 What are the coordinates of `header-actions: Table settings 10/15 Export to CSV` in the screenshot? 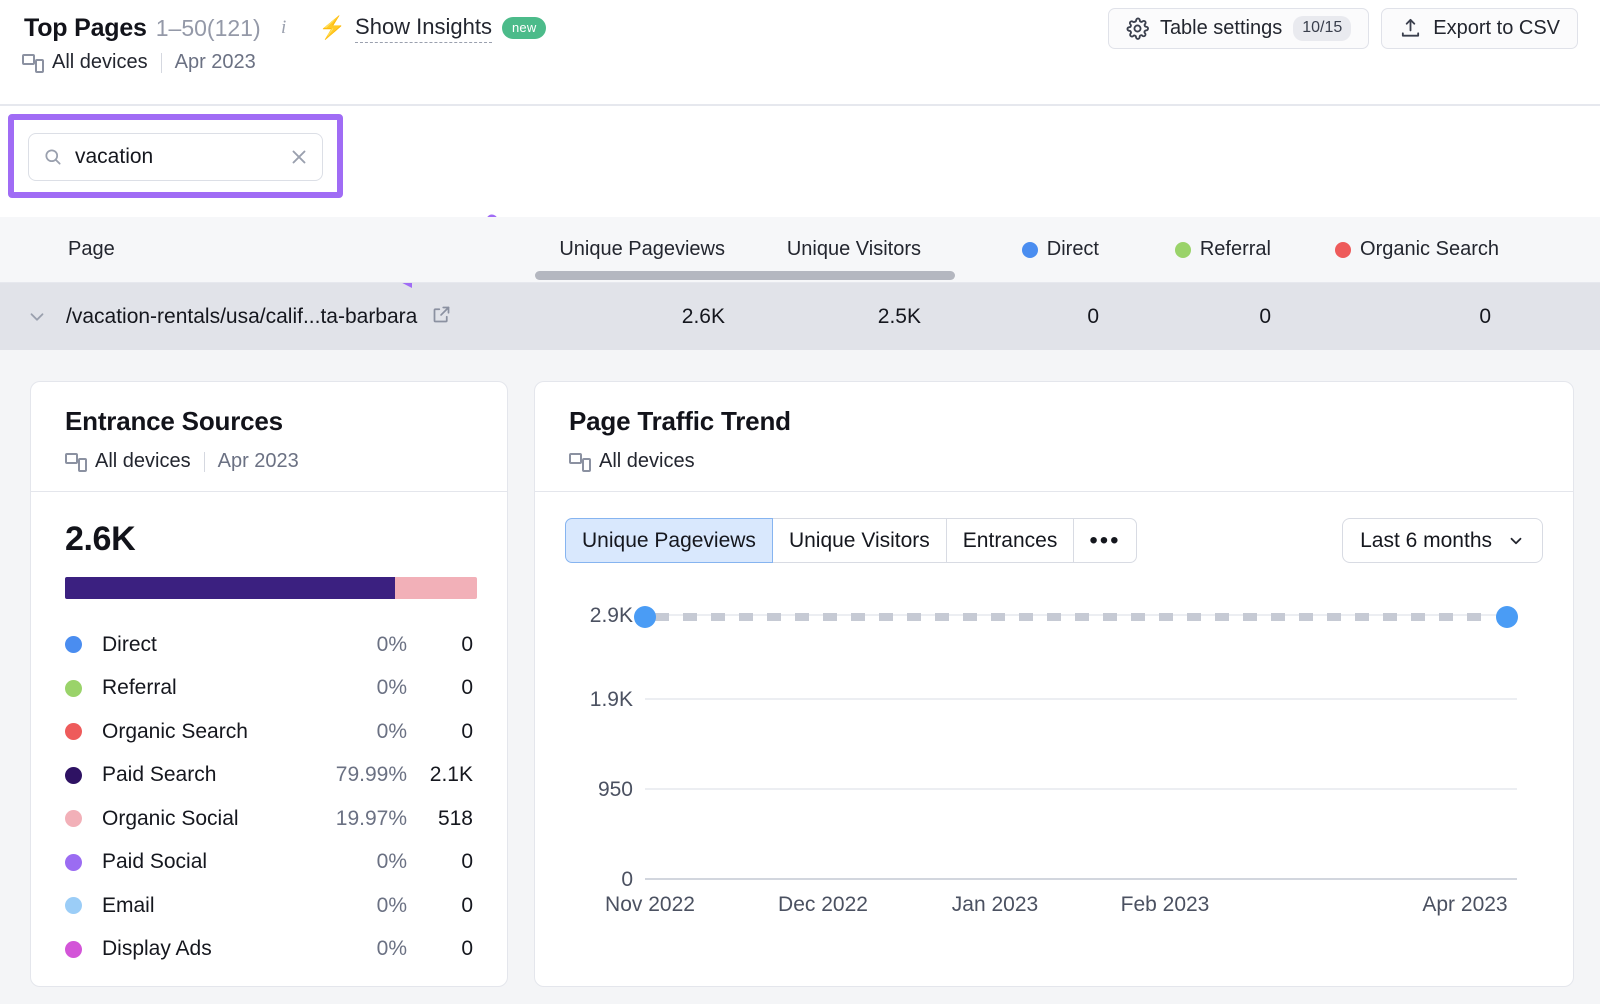 It's located at (1342, 28).